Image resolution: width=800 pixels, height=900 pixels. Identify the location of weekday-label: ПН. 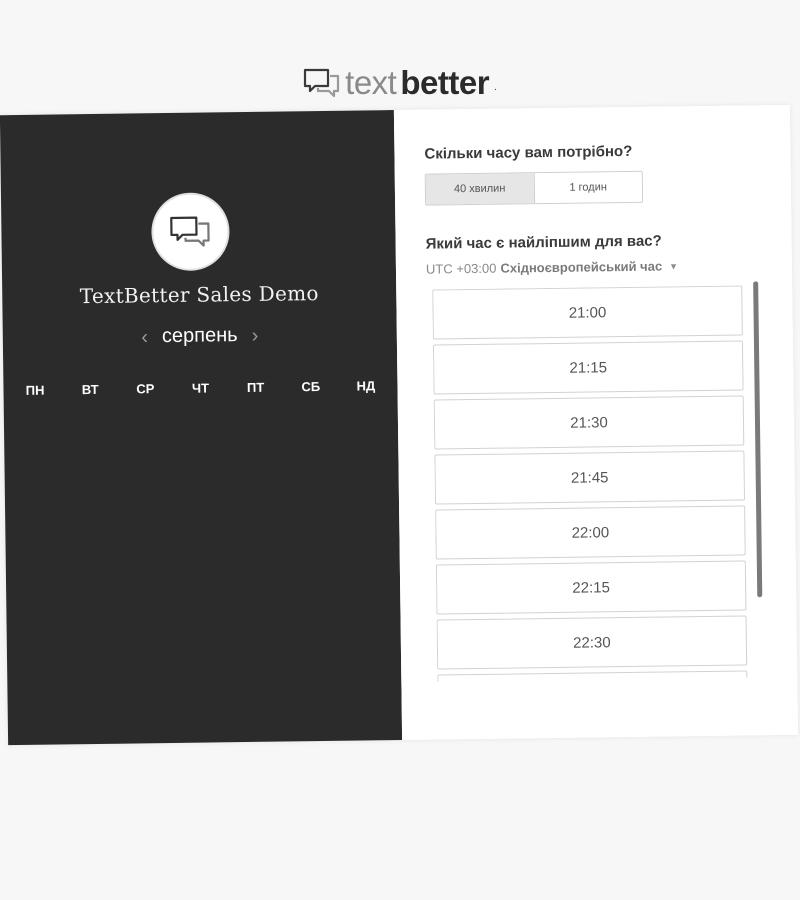
(35, 390).